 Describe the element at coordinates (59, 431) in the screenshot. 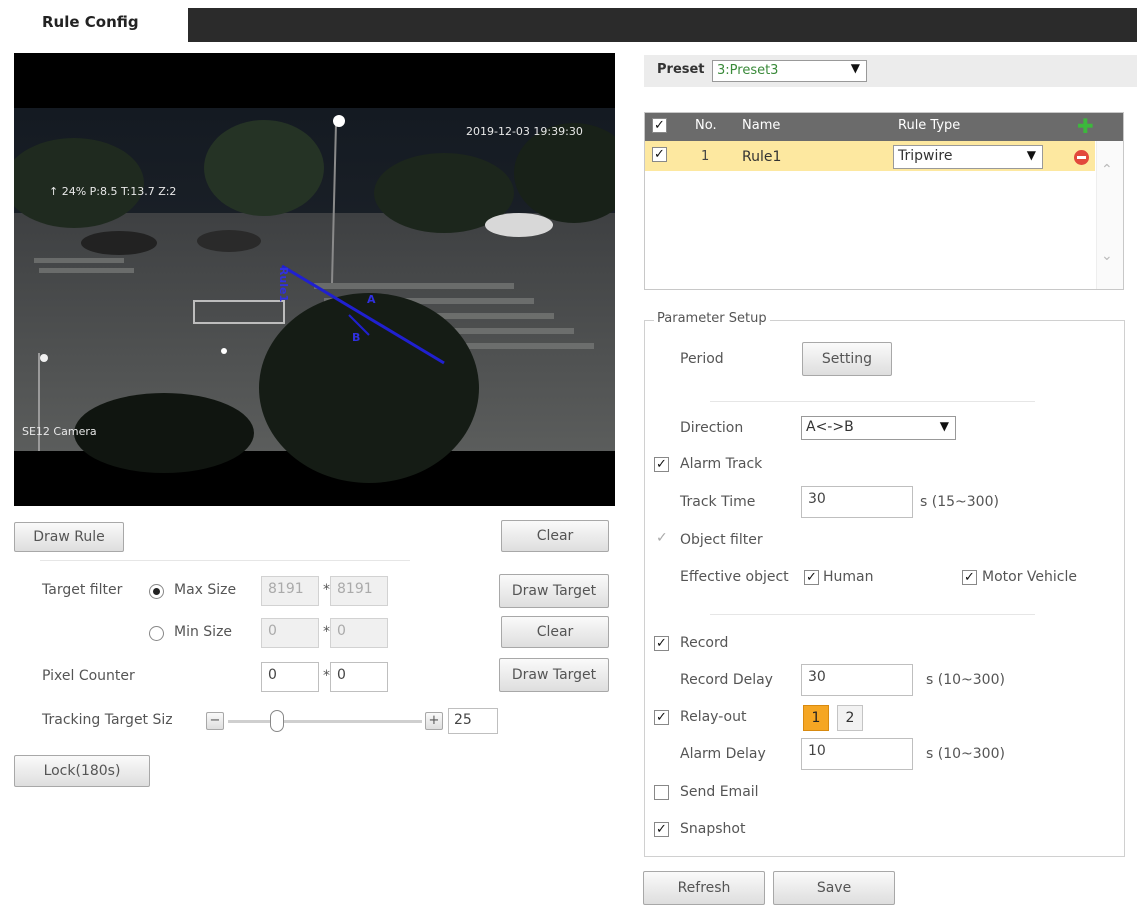

I see `video-camera-label: SE12 Camera` at that location.